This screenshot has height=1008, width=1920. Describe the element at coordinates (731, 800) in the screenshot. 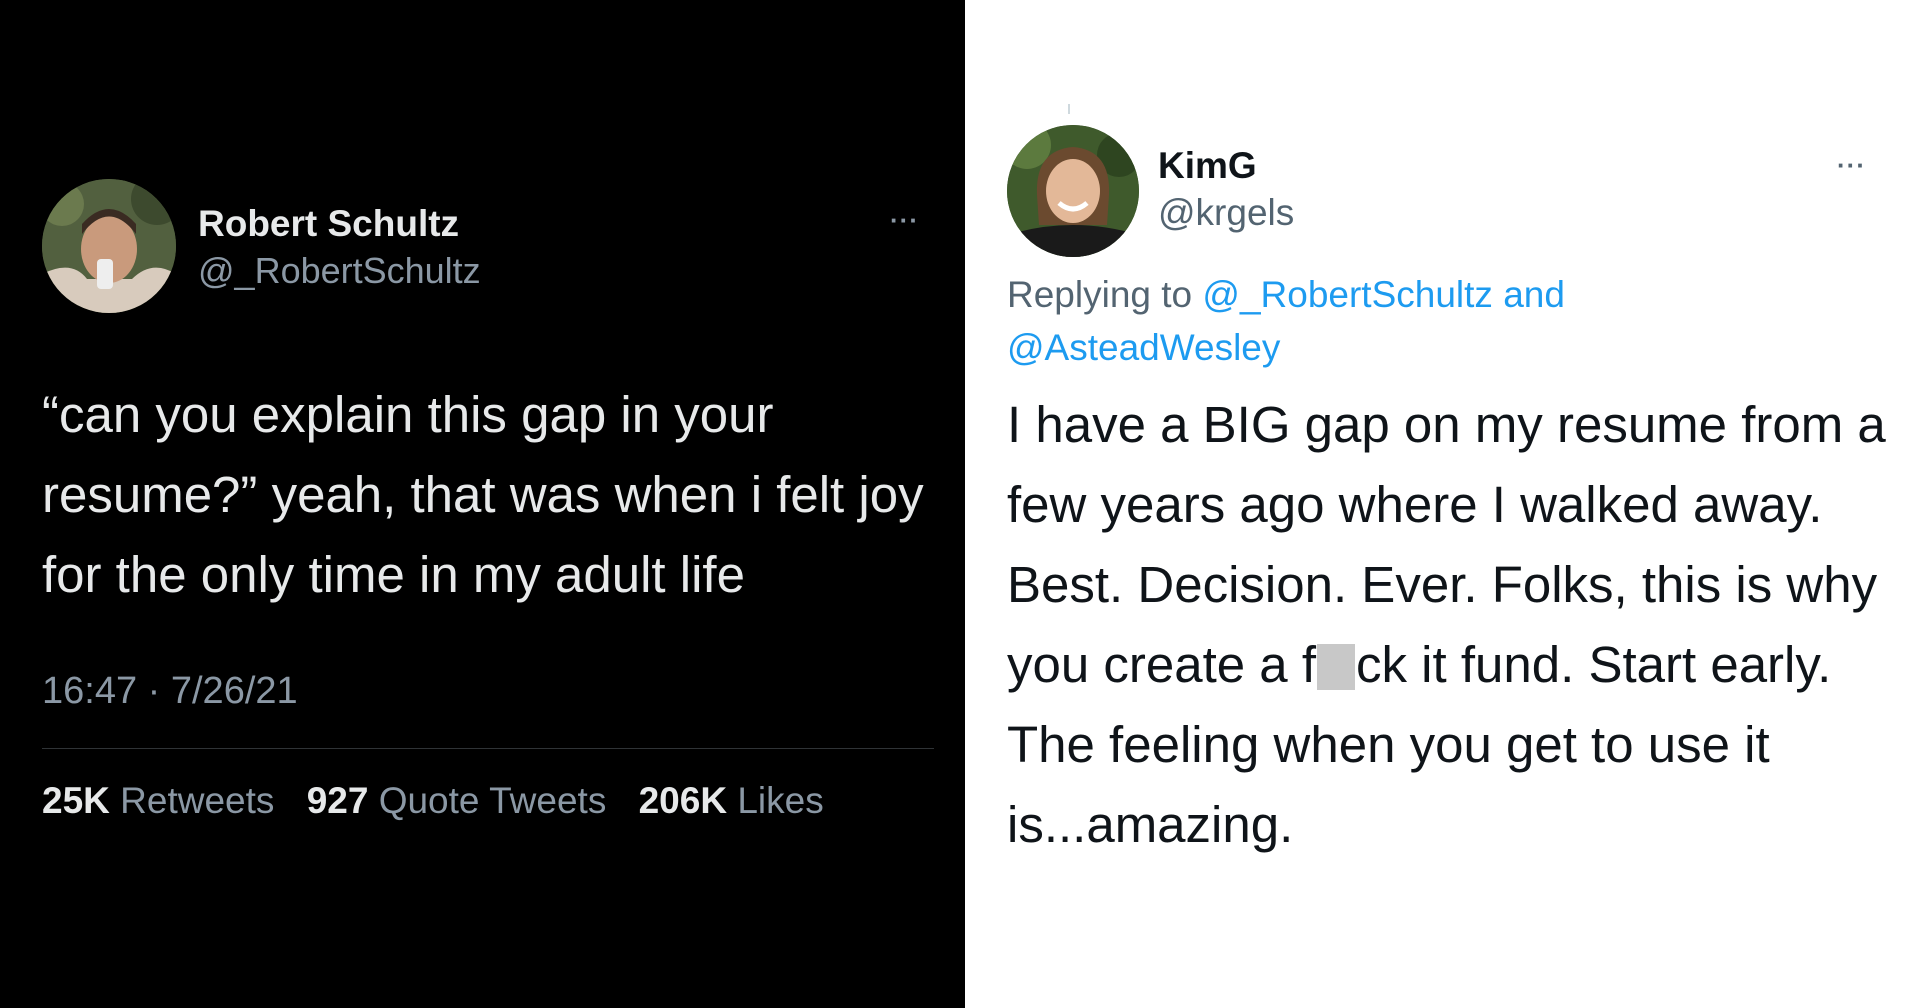

I see `likes-stat: 206K Likes` at that location.